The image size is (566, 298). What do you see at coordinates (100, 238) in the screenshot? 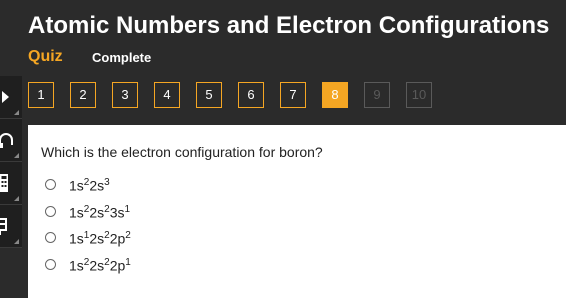
I see `answer-option-text: 1s12s22p2` at bounding box center [100, 238].